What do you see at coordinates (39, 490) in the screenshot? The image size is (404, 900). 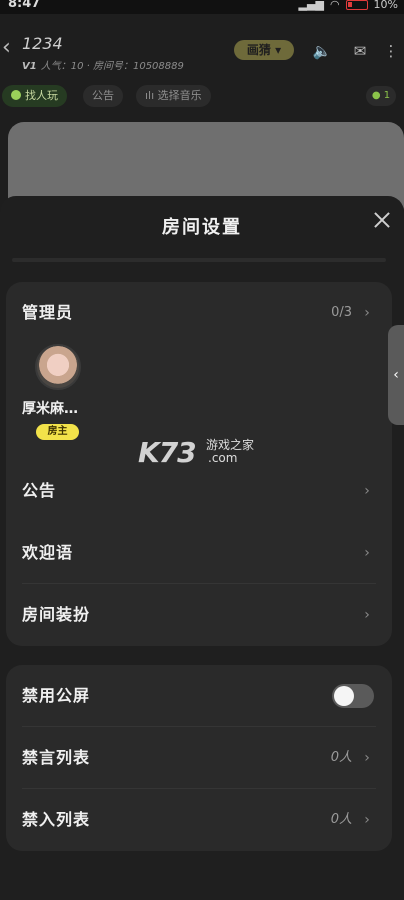 I see `row-announcement-label: 公告` at bounding box center [39, 490].